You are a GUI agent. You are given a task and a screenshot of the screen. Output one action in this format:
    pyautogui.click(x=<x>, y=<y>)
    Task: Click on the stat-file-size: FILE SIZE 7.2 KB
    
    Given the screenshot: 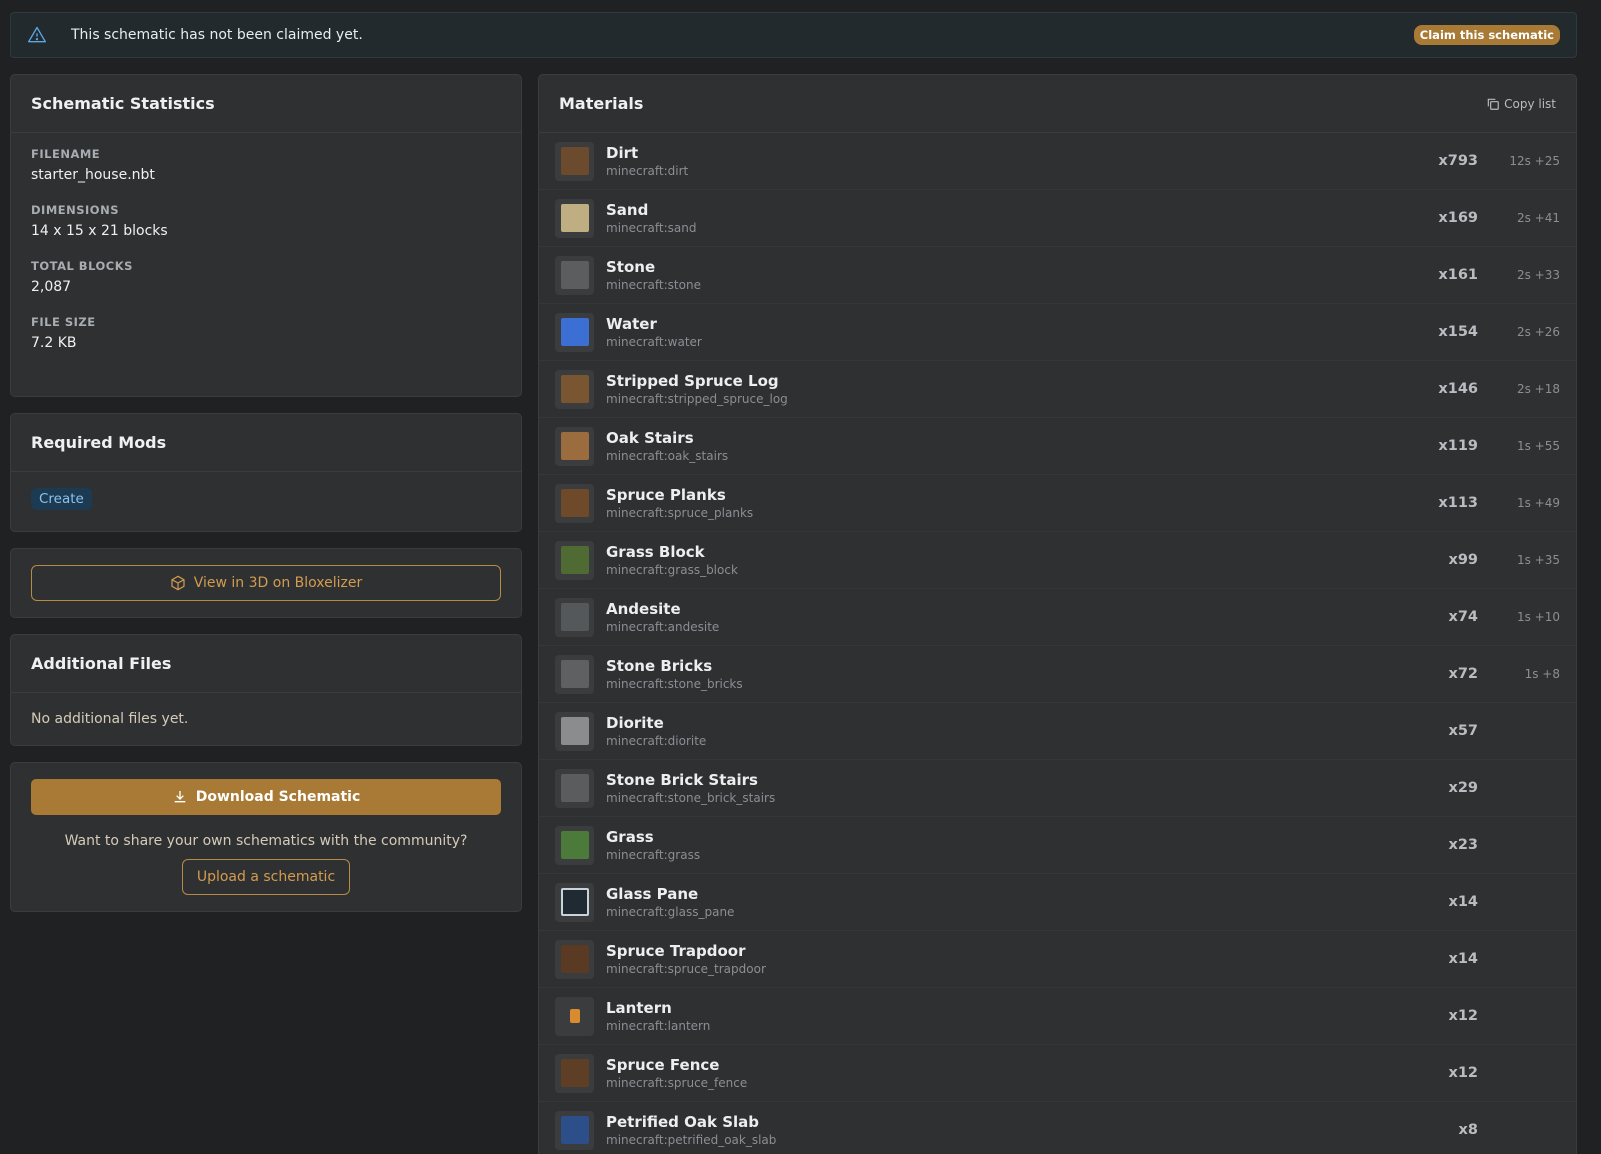 What is the action you would take?
    pyautogui.click(x=266, y=333)
    